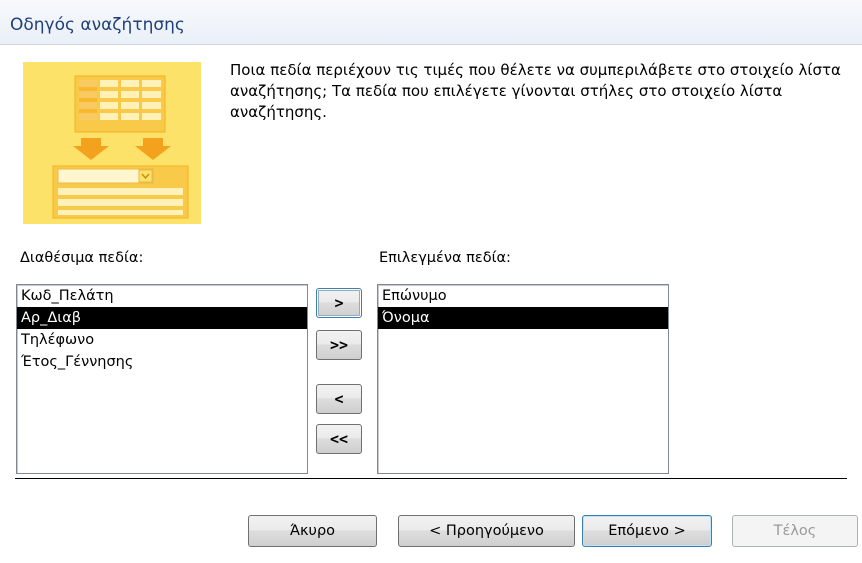 This screenshot has height=563, width=862. Describe the element at coordinates (431, 478) in the screenshot. I see `footer-separator` at that location.